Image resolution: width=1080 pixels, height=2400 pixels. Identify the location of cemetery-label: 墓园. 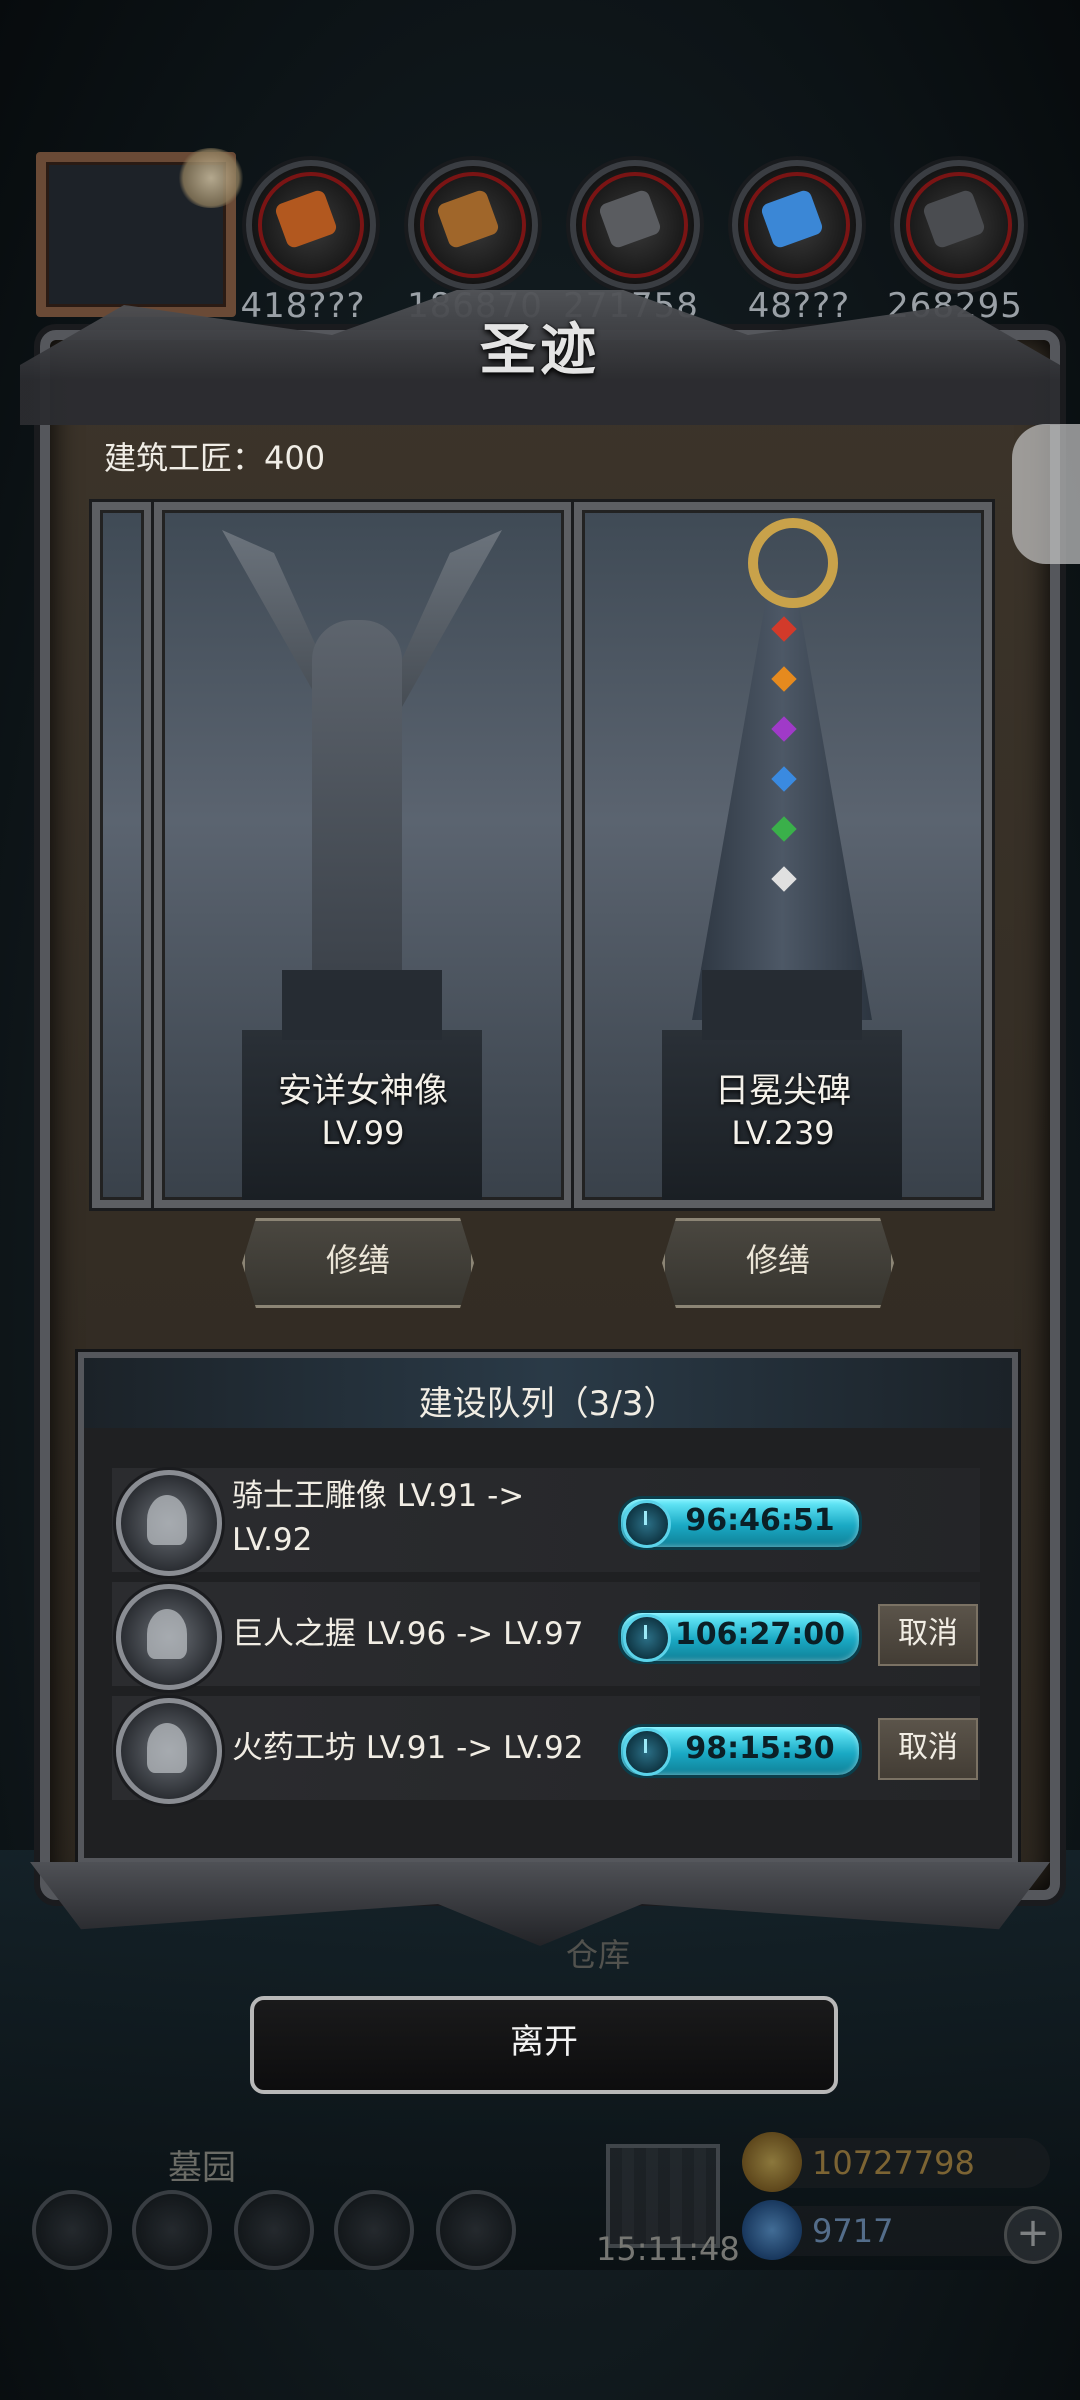
(202, 2168).